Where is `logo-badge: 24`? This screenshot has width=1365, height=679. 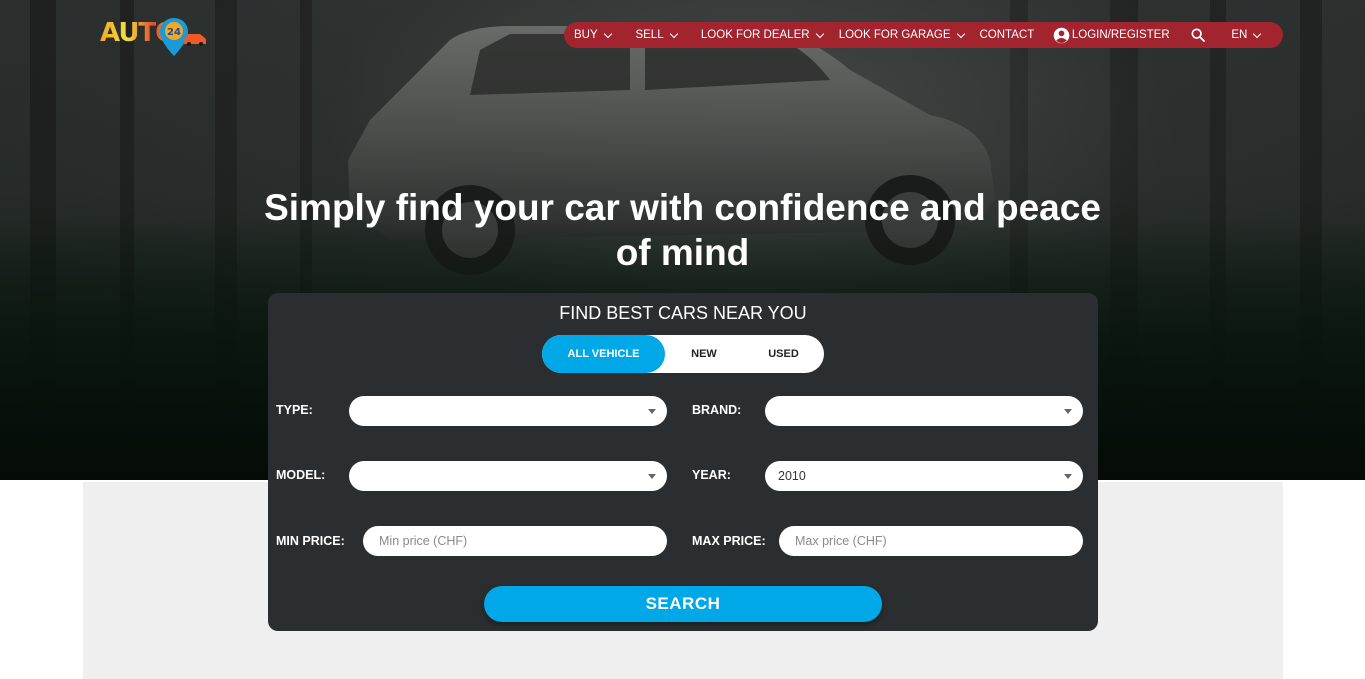 logo-badge: 24 is located at coordinates (174, 32).